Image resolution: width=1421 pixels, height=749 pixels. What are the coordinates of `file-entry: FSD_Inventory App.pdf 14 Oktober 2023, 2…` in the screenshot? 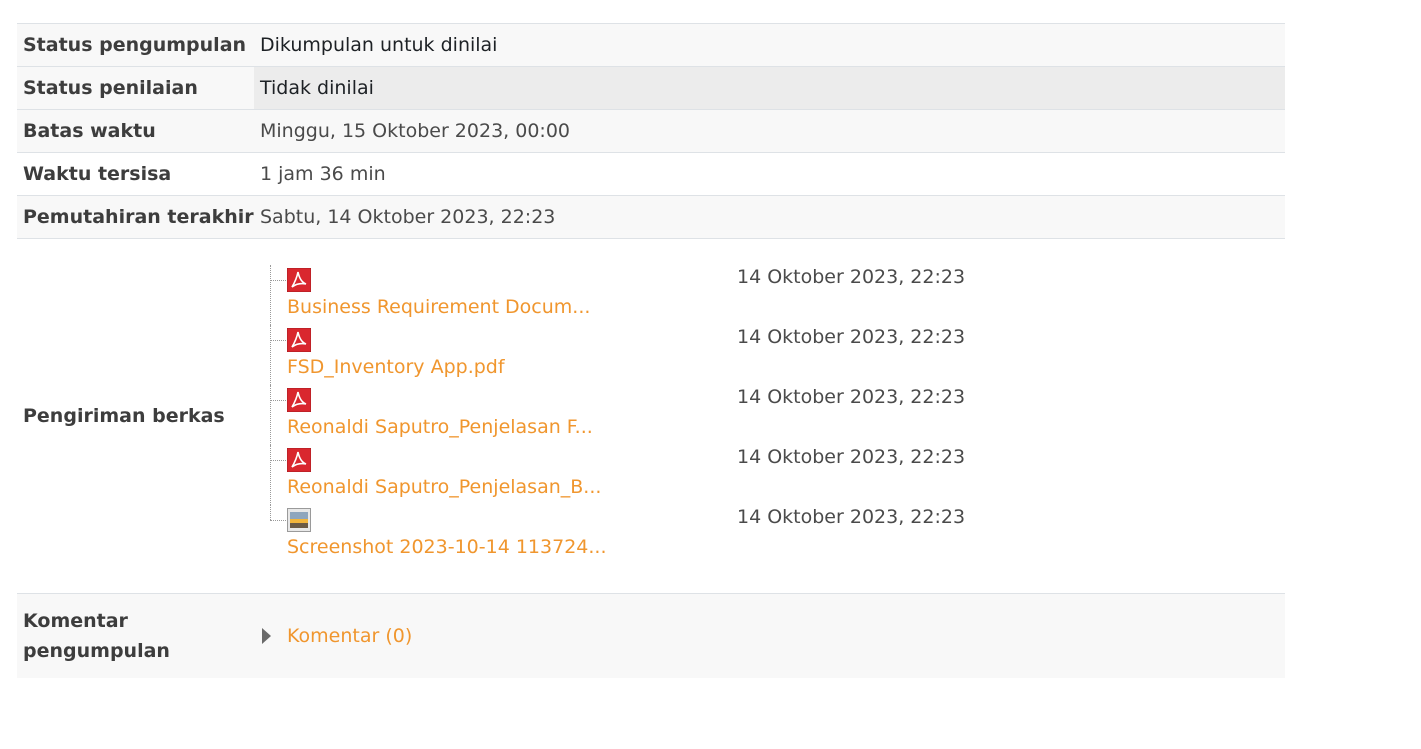 It's located at (772, 355).